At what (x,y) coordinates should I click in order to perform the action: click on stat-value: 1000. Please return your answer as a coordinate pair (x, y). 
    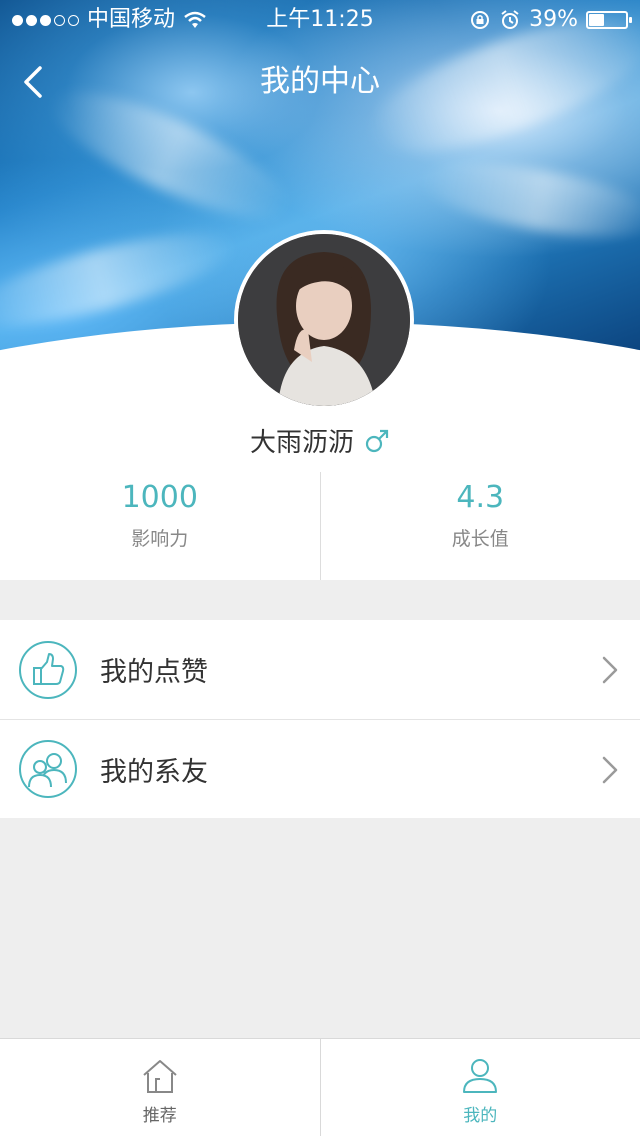
    Looking at the image, I should click on (159, 497).